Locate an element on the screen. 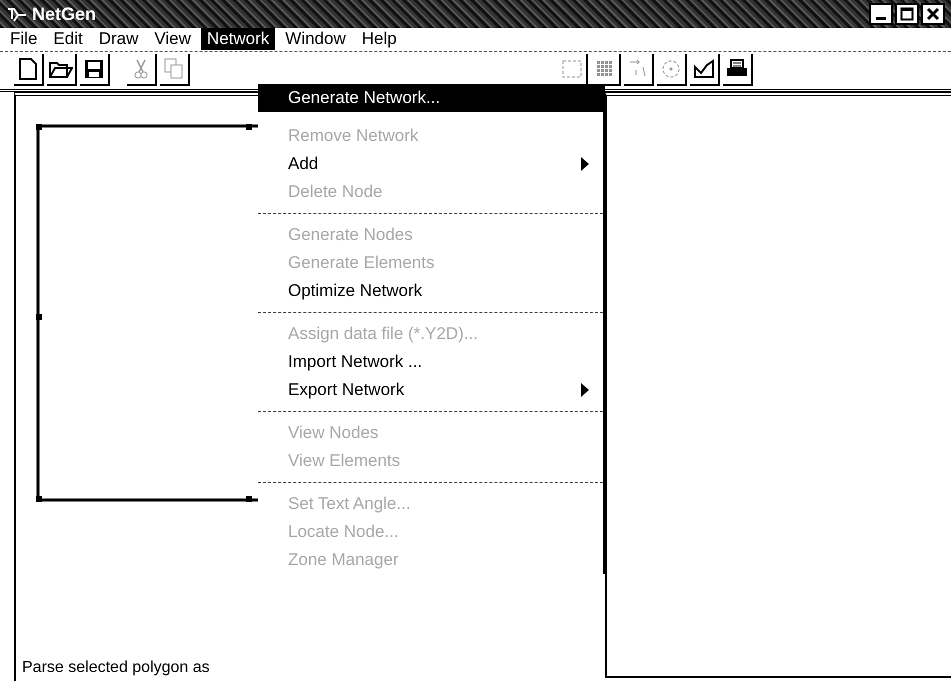 Image resolution: width=951 pixels, height=681 pixels. menu-option-label: Zone Manager is located at coordinates (343, 560).